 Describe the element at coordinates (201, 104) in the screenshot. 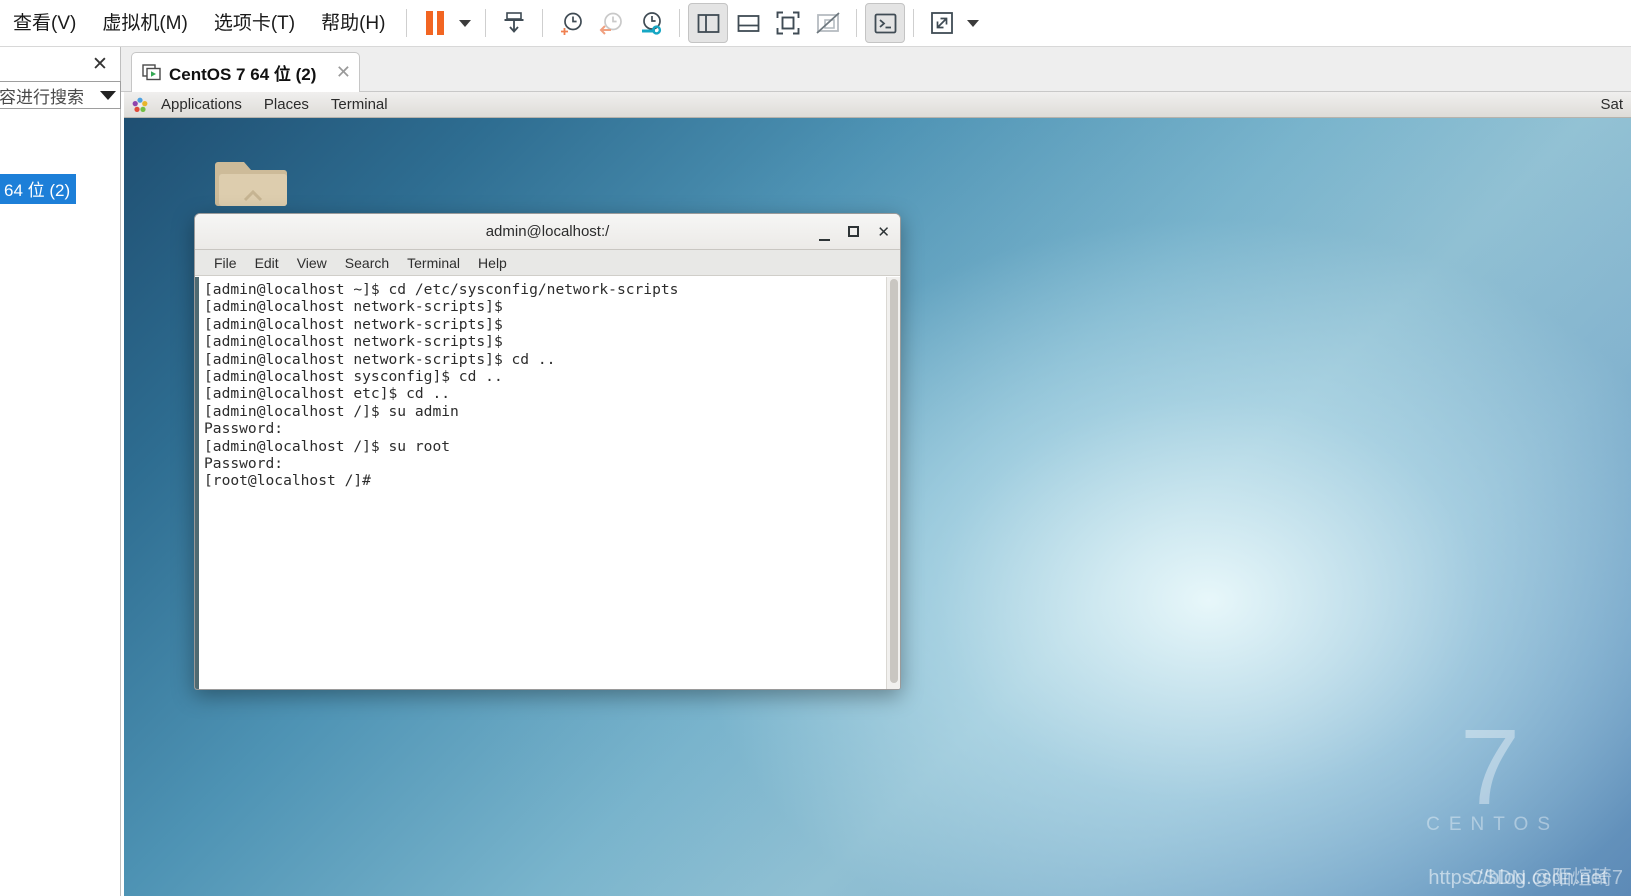

I see `gnome-applications-menu: Applications` at that location.